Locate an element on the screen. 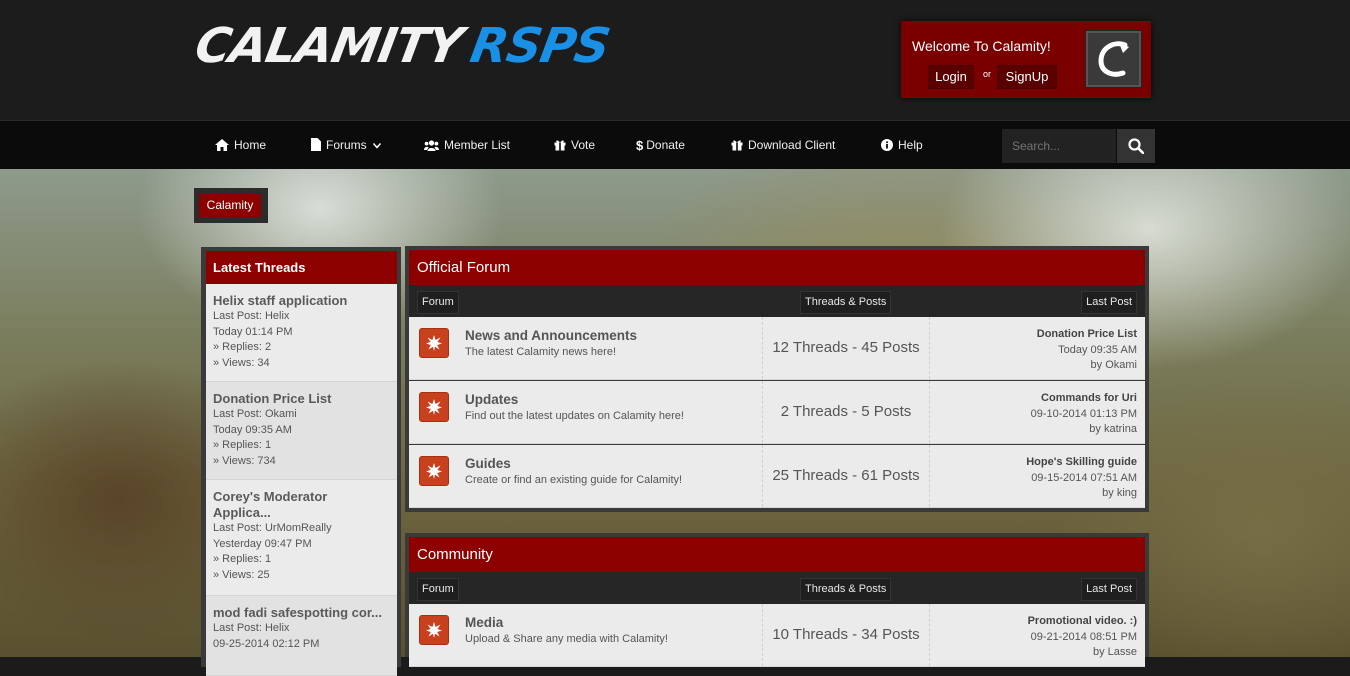  last-post-author: by king is located at coordinates (1081, 494).